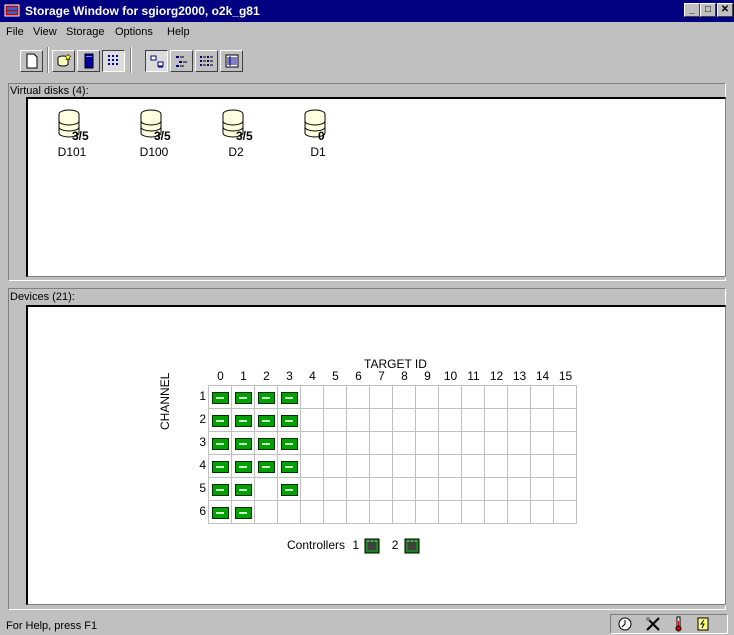  I want to click on add-disk-button, so click(63, 61).